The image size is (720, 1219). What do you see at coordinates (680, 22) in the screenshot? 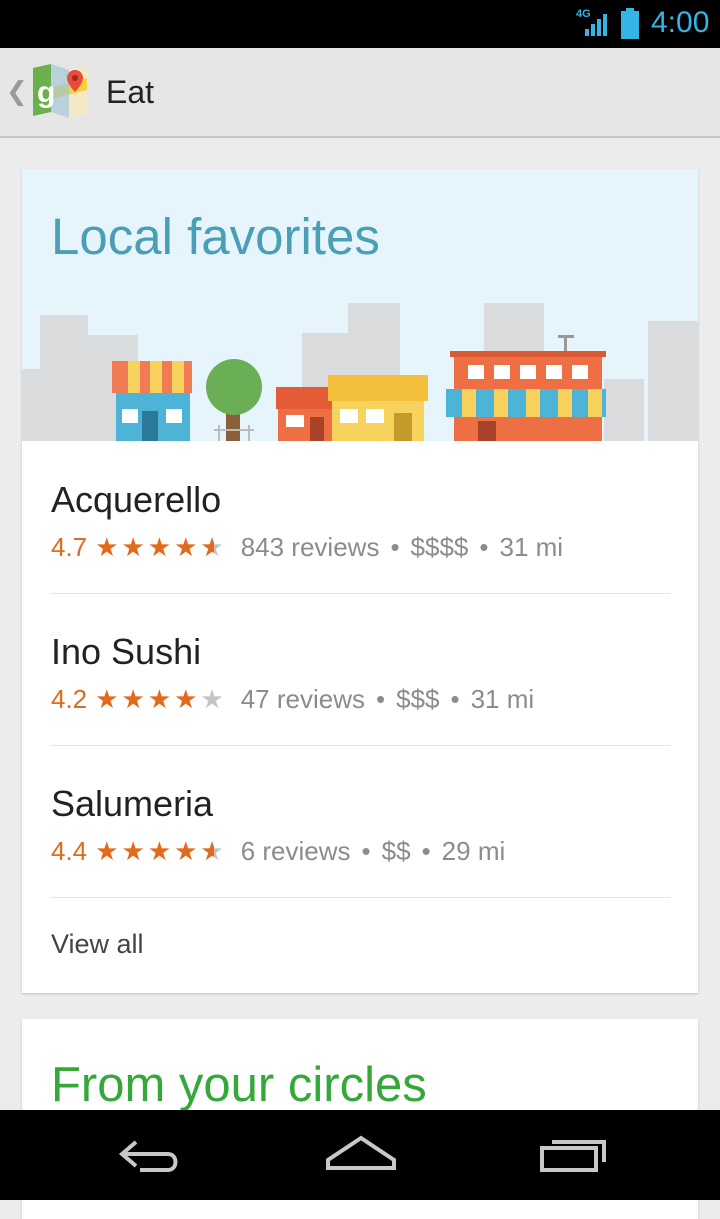
I see `status-time: 4:00` at bounding box center [680, 22].